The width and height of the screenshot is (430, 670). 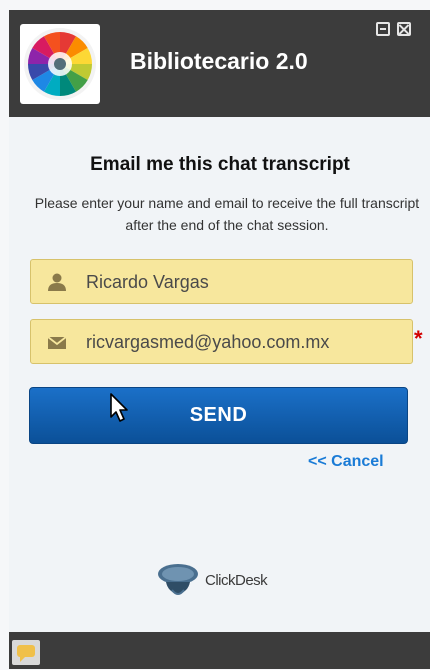 What do you see at coordinates (208, 342) in the screenshot?
I see `email-value: ricvargasmed@yahoo.com.mx` at bounding box center [208, 342].